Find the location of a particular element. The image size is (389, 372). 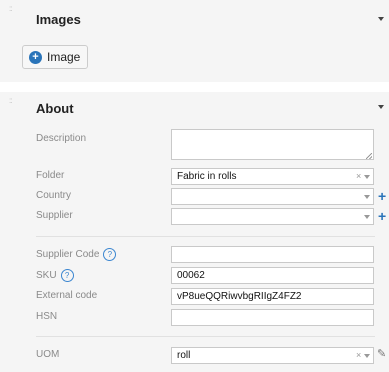

add-supplier-icon: + is located at coordinates (382, 216).